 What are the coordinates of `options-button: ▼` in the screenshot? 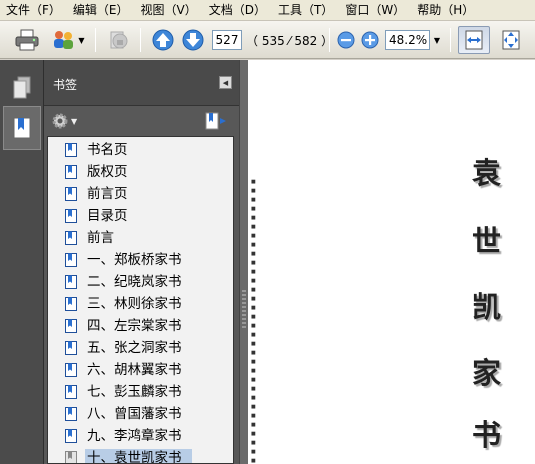 It's located at (64, 121).